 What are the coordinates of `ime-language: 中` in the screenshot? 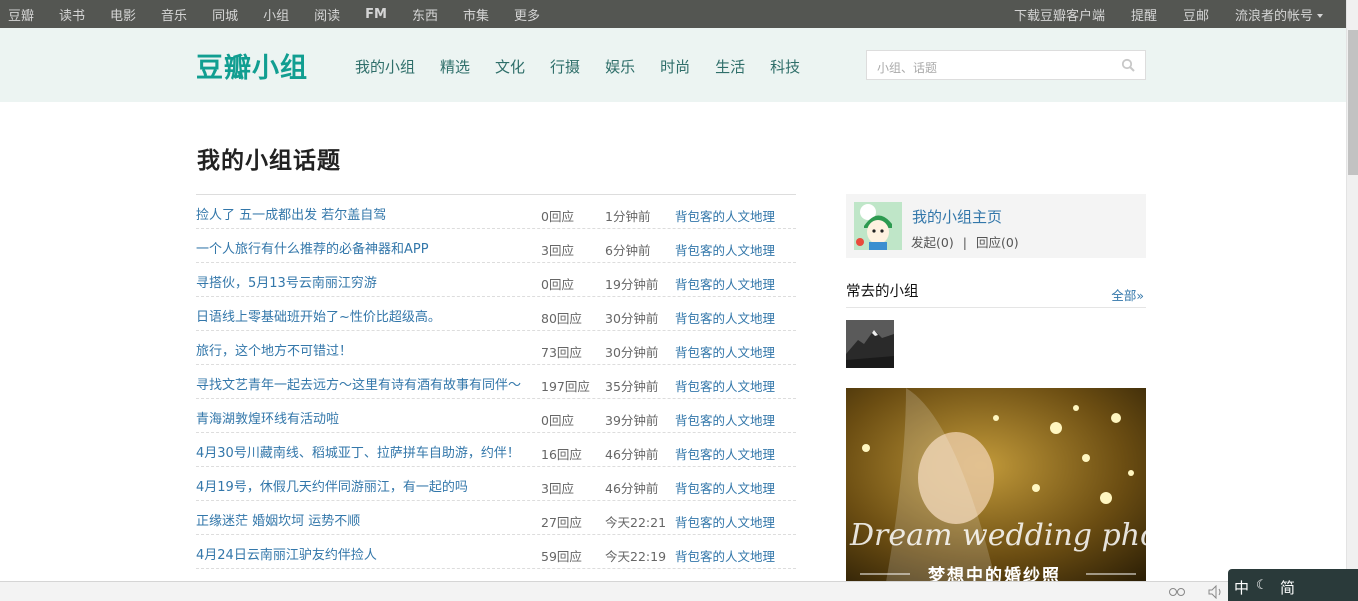 It's located at (1241, 587).